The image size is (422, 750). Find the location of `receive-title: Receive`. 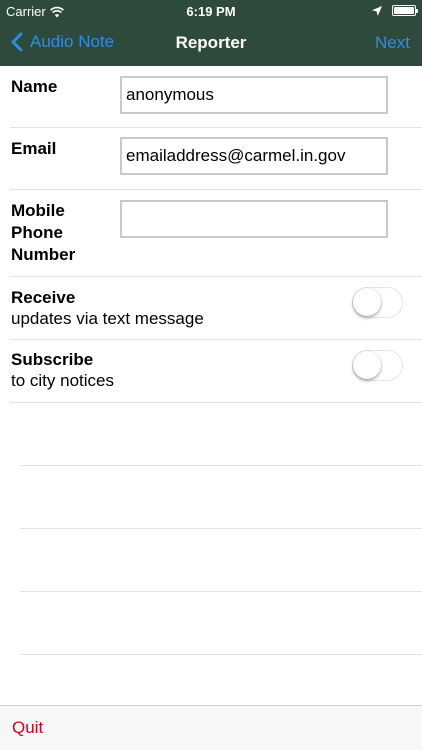

receive-title: Receive is located at coordinates (43, 297).